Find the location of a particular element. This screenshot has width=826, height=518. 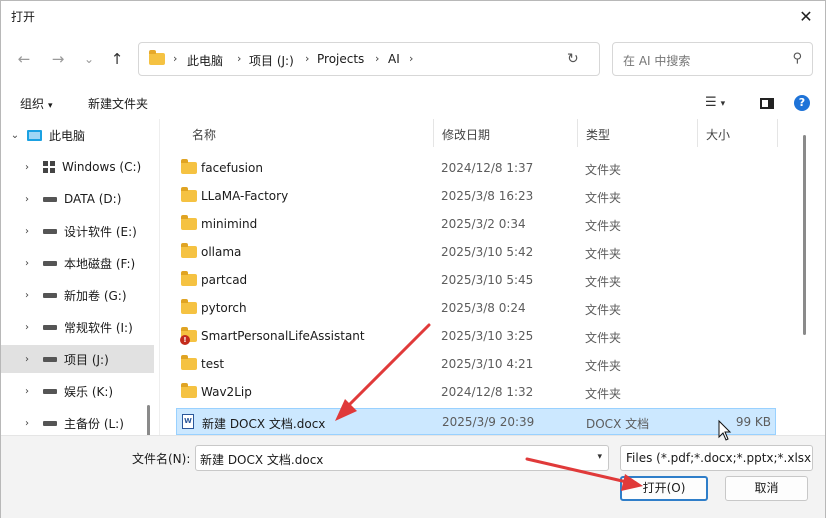

help-icon: ? is located at coordinates (802, 103).